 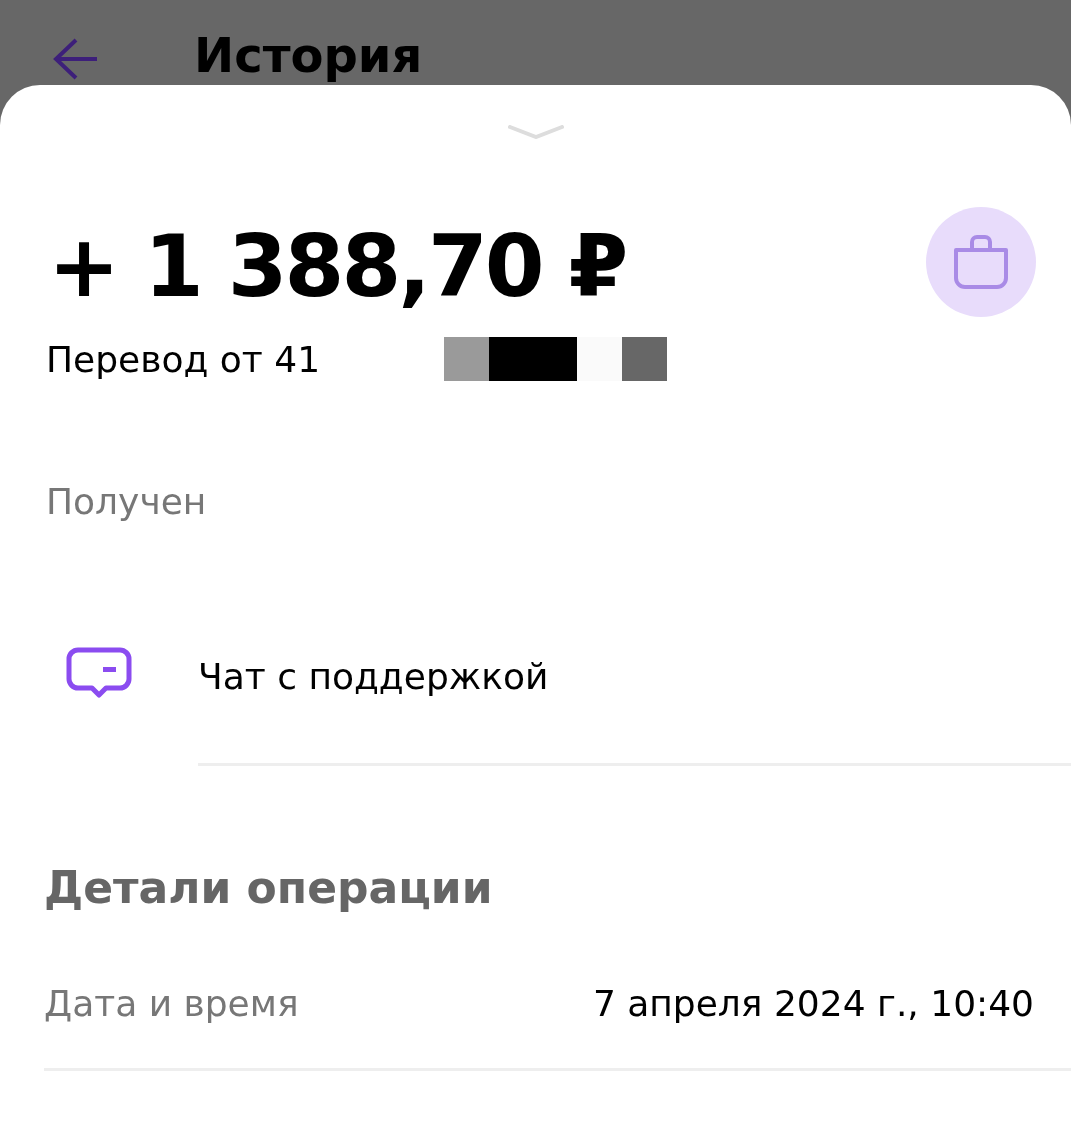 What do you see at coordinates (535, 132) in the screenshot?
I see `collapse-chevron-icon` at bounding box center [535, 132].